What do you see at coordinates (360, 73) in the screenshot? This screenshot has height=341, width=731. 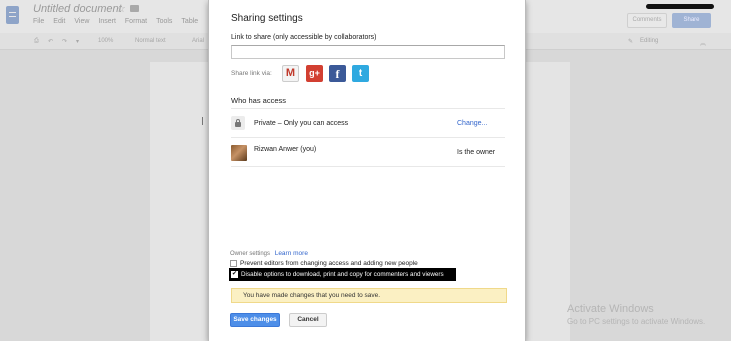 I see `twitter-icon: t` at bounding box center [360, 73].